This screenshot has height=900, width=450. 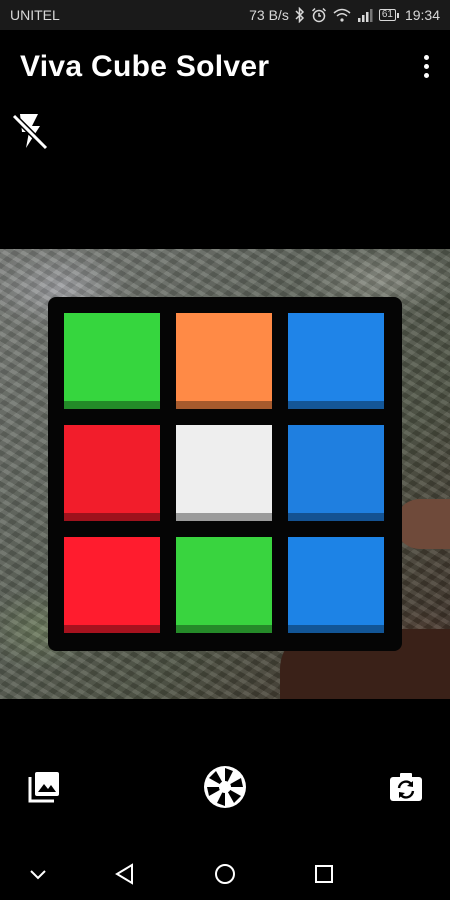 I want to click on alarm-icon, so click(x=318, y=15).